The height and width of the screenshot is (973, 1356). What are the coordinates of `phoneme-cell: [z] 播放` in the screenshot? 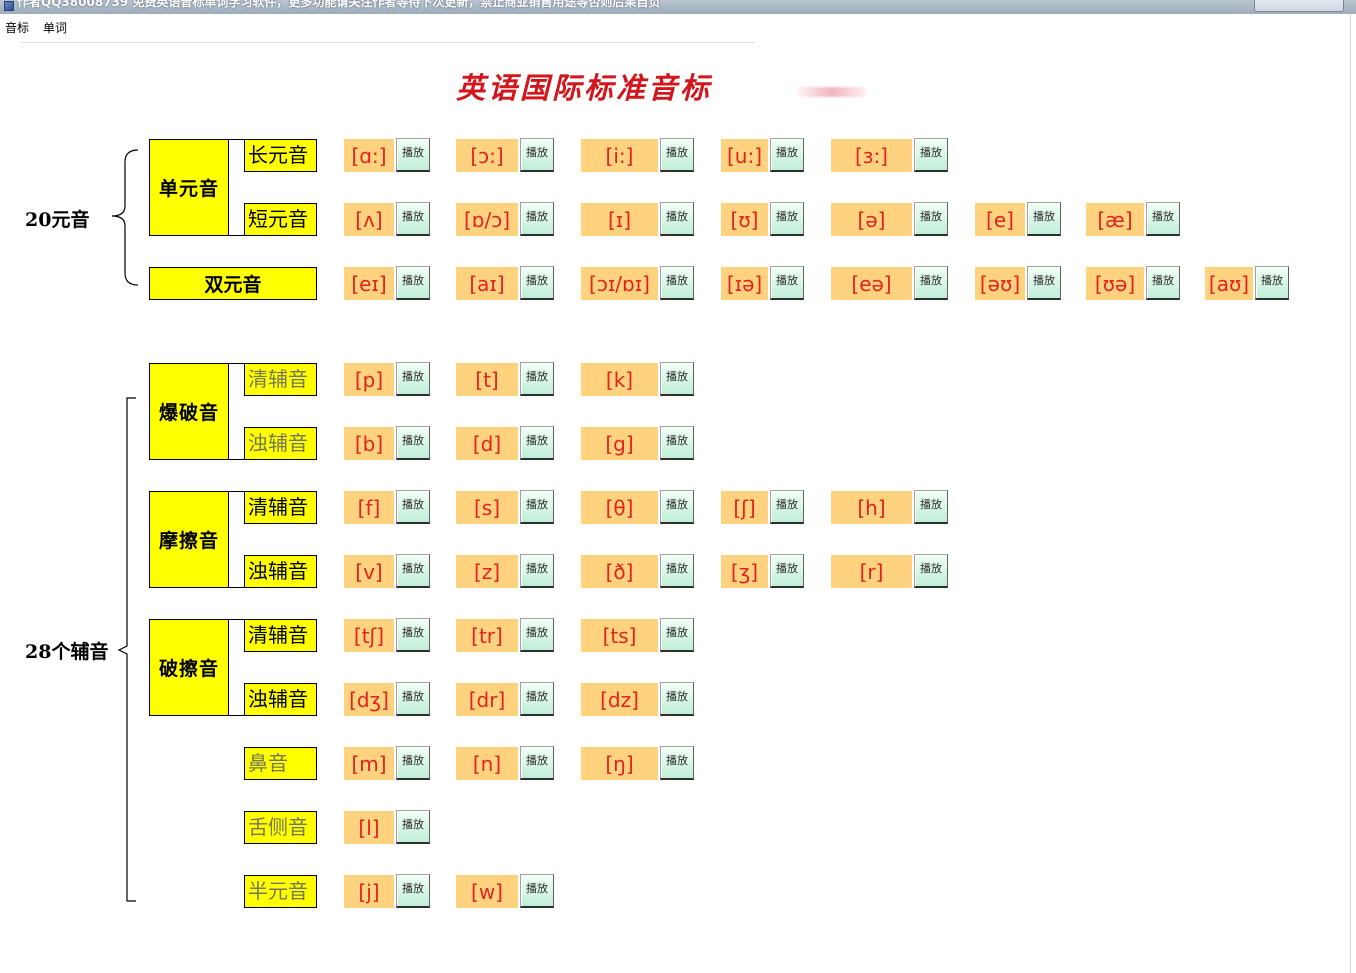 It's located at (505, 571).